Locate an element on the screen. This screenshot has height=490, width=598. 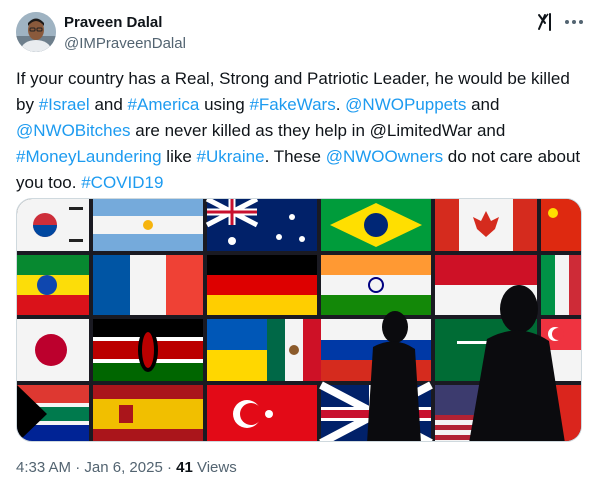
flag-brazil is located at coordinates (376, 225).